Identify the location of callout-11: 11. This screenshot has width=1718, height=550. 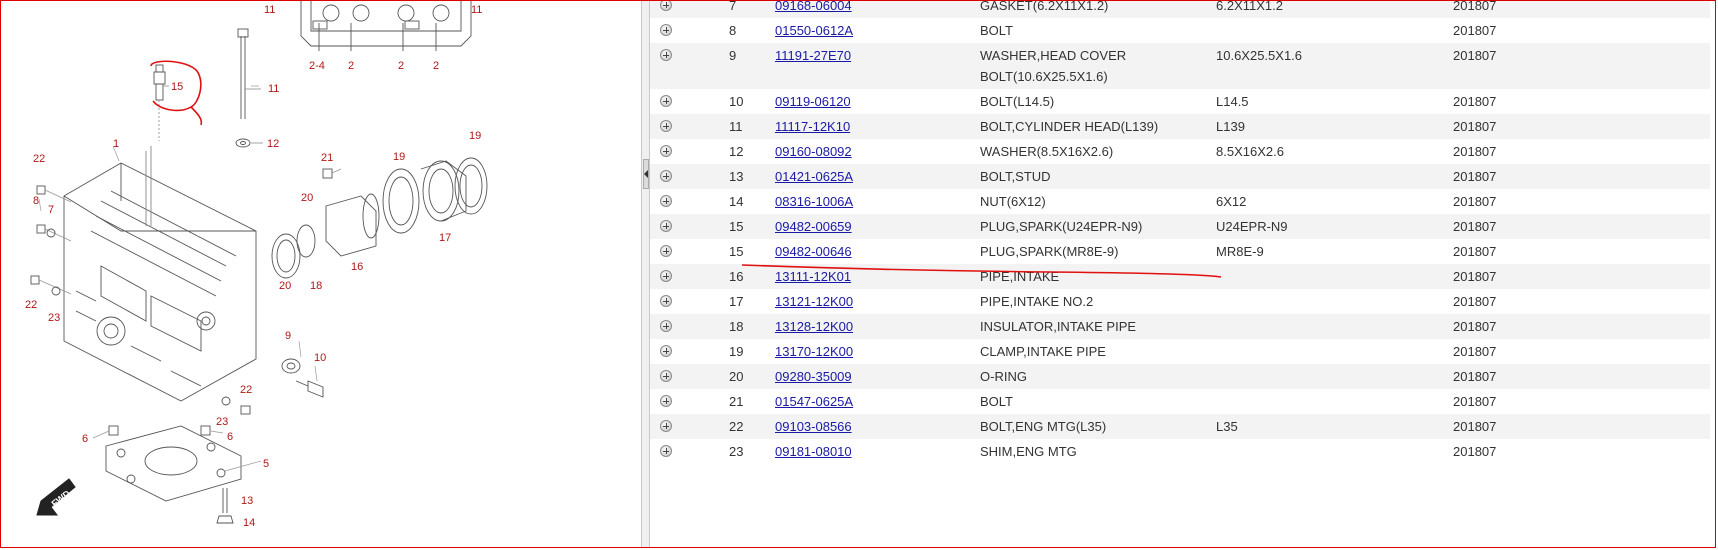
(269, 10).